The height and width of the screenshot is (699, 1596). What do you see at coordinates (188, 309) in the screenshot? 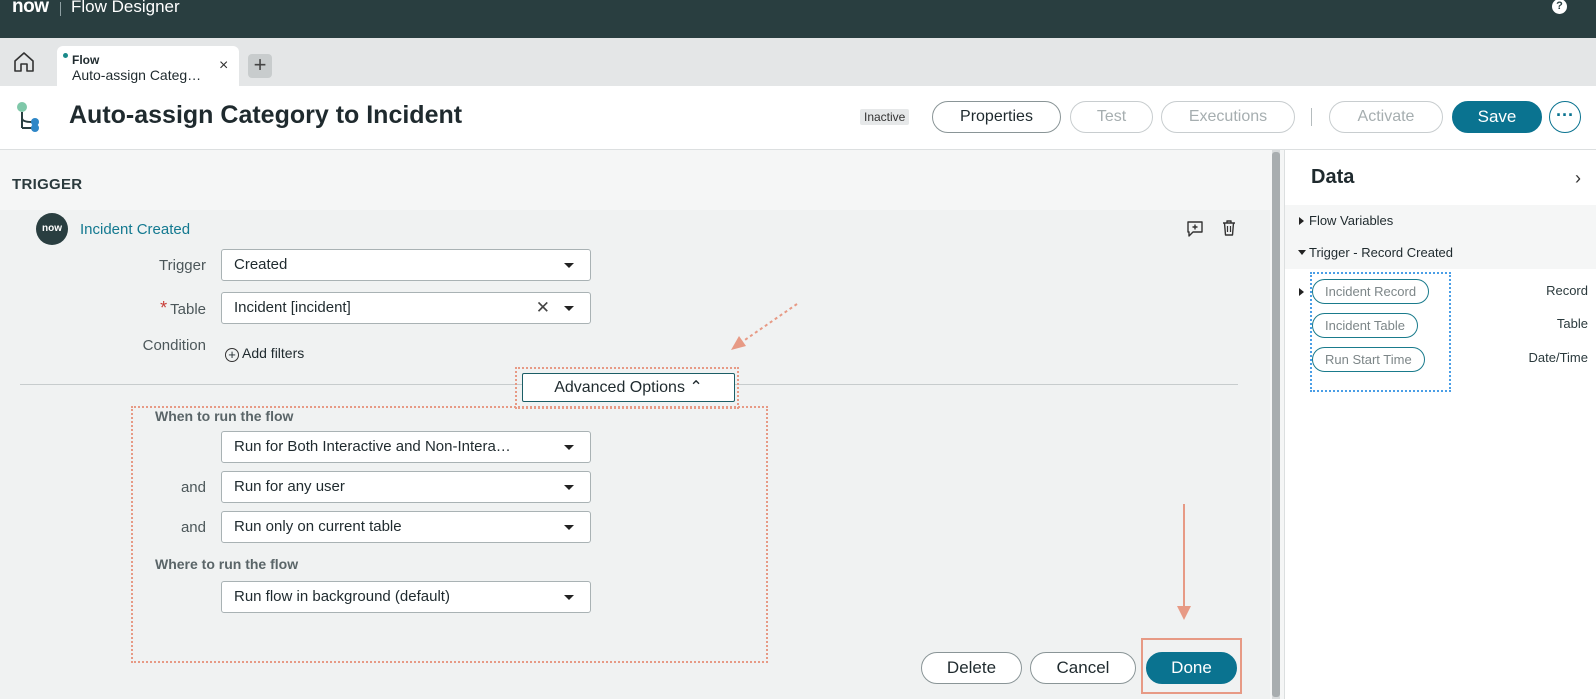
I see `table-label-text: Table` at bounding box center [188, 309].